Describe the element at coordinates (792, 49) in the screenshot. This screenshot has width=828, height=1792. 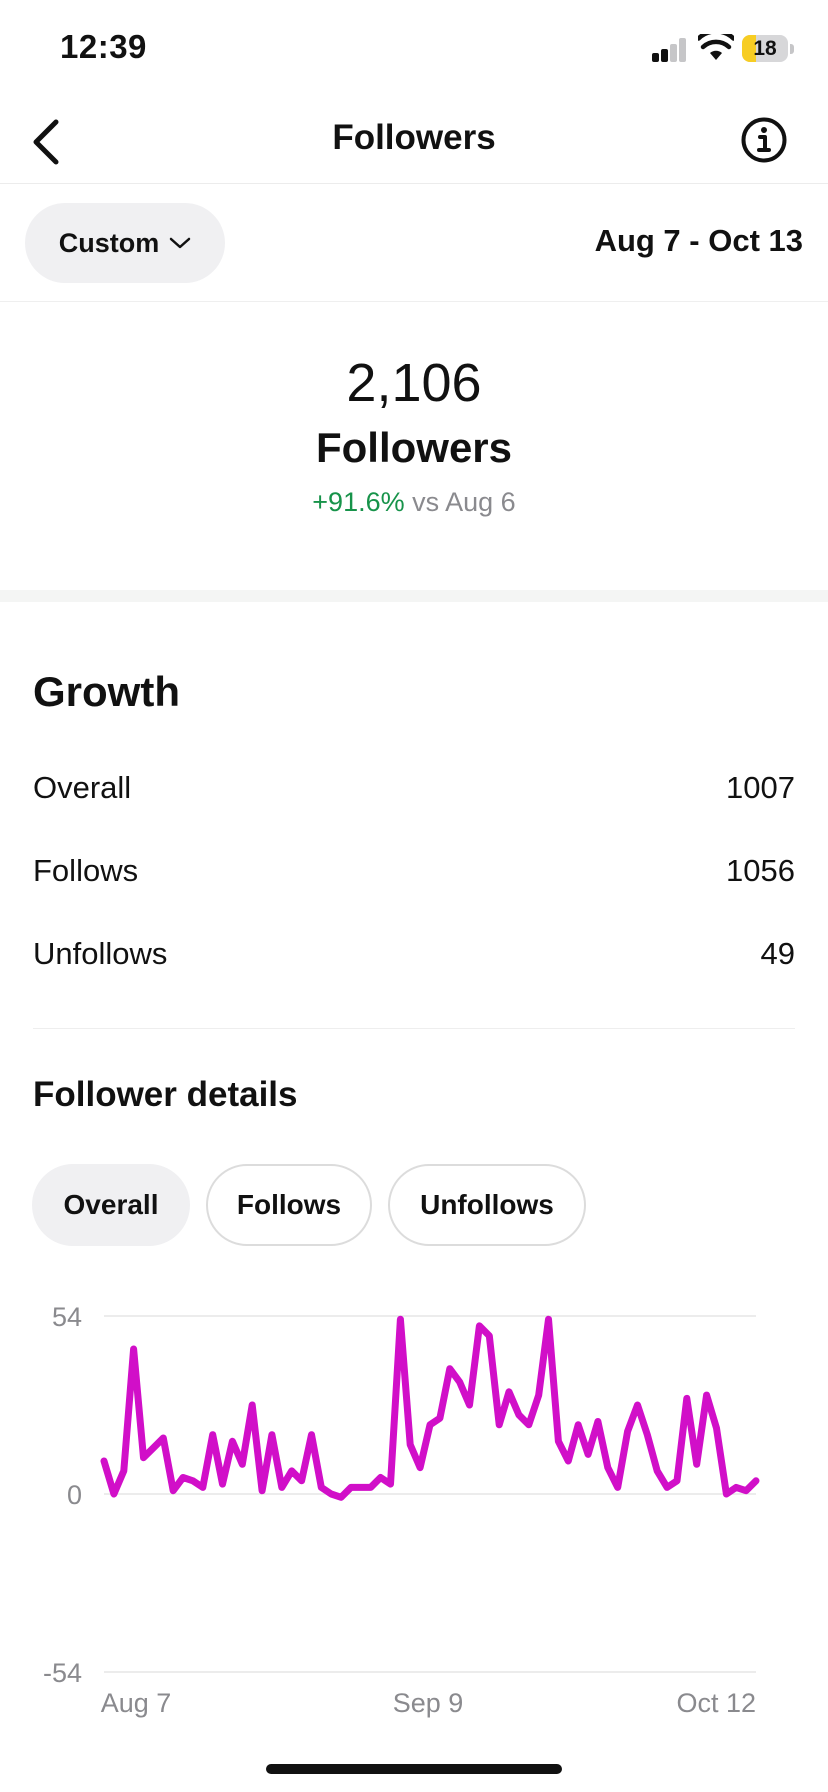
I see `battery-cap` at that location.